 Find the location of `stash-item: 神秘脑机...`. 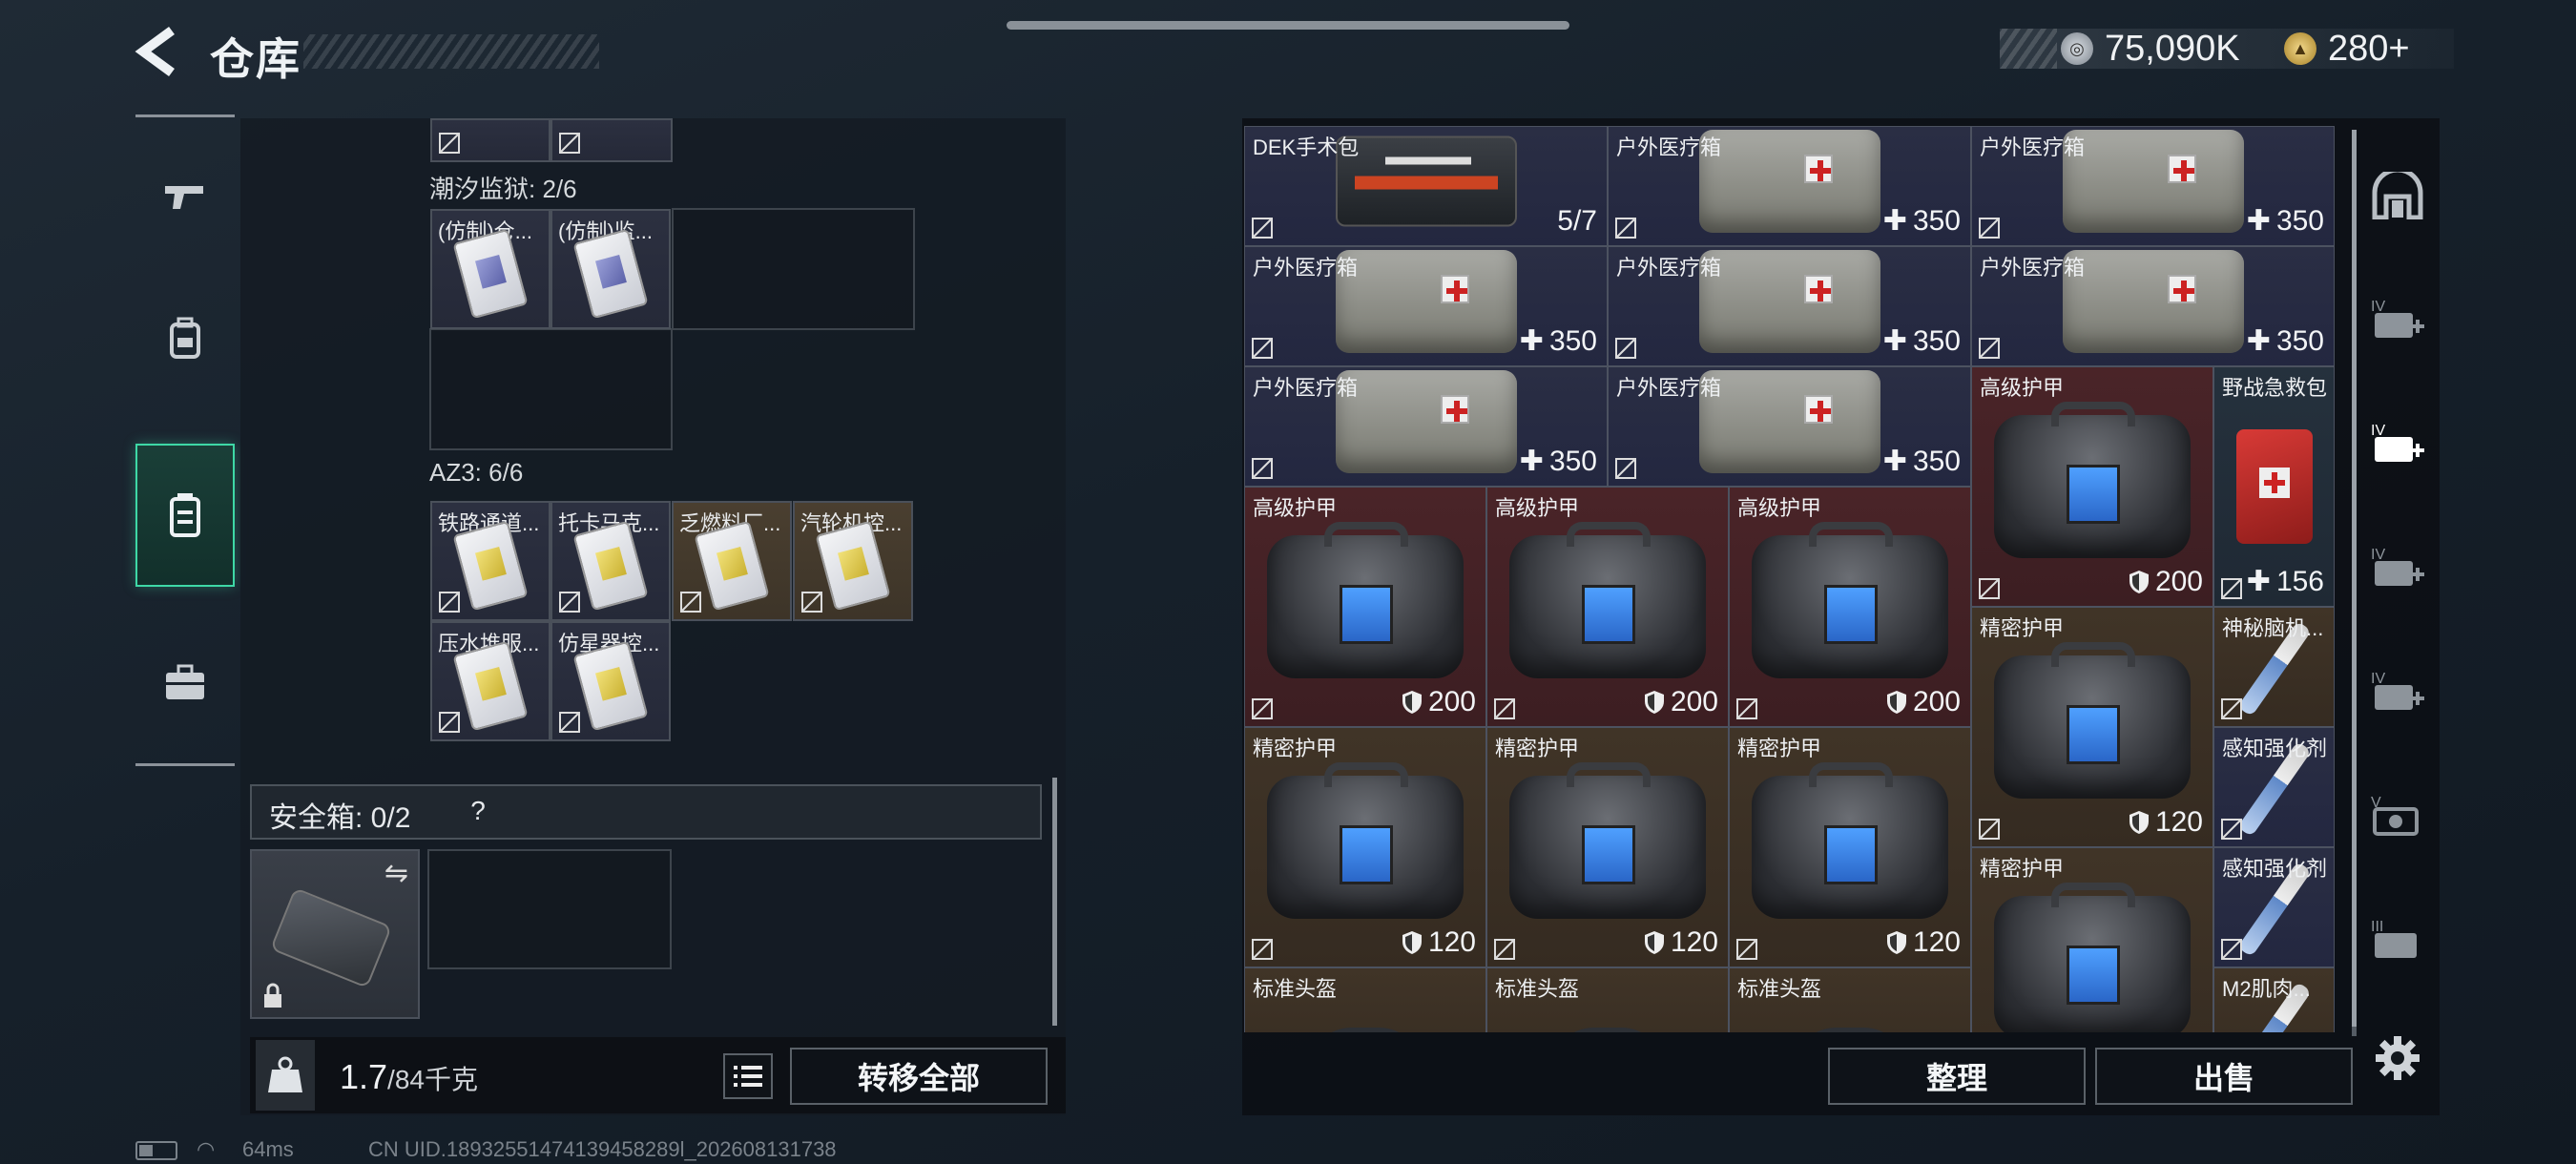

stash-item: 神秘脑机... is located at coordinates (2274, 667).